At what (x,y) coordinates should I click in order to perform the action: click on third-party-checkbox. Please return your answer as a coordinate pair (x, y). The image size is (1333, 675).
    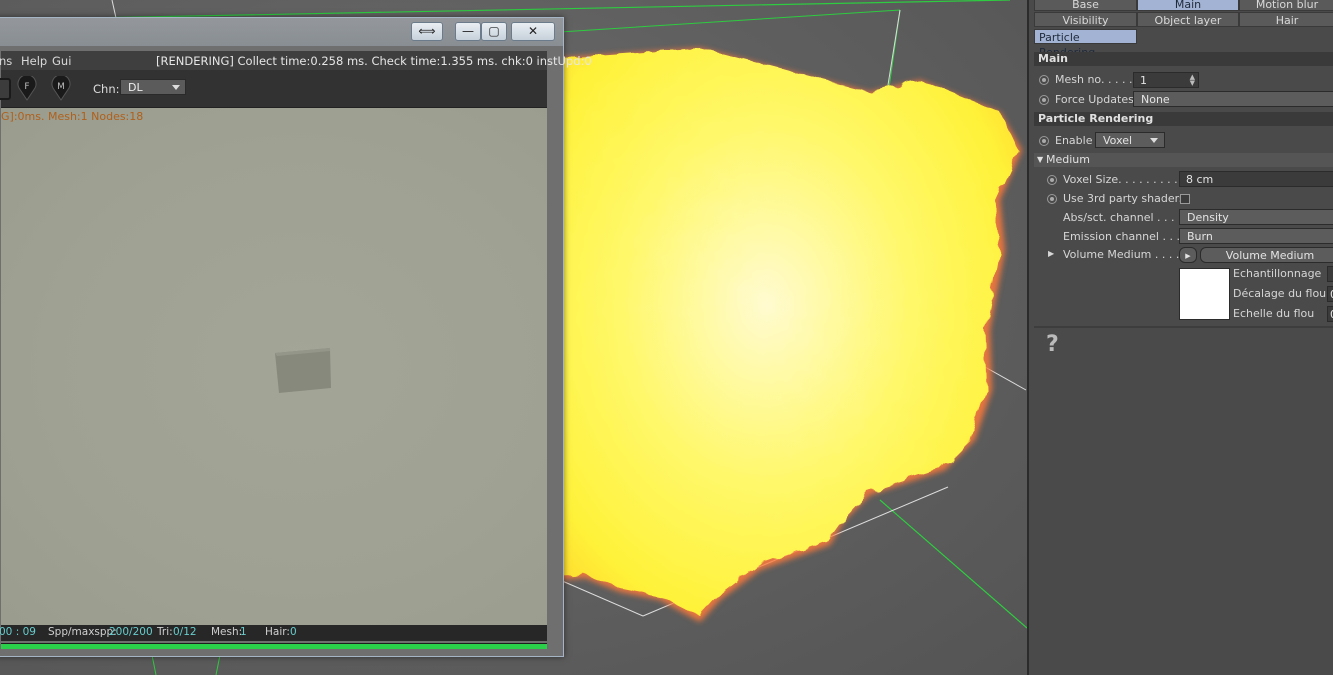
    Looking at the image, I should click on (1185, 199).